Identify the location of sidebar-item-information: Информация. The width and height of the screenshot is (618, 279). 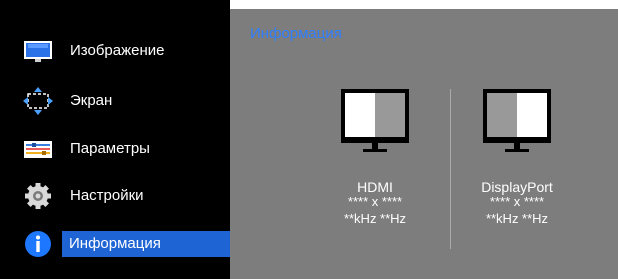
(115, 244).